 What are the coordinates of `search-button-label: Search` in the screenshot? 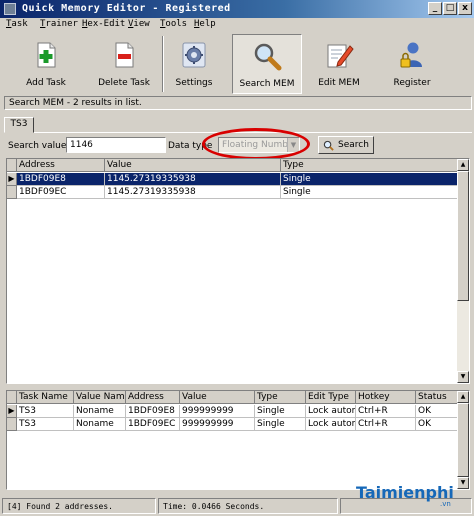 It's located at (353, 145).